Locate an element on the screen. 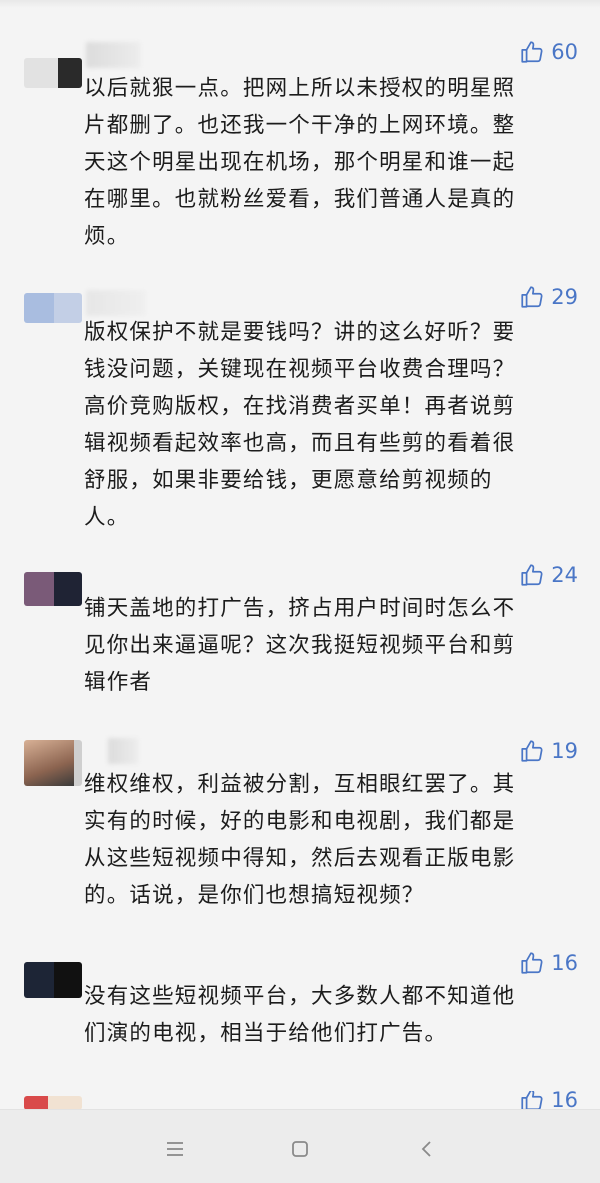  comment-line: 钱没问题，关键现在视频平台收费合理吗？ is located at coordinates (300, 369).